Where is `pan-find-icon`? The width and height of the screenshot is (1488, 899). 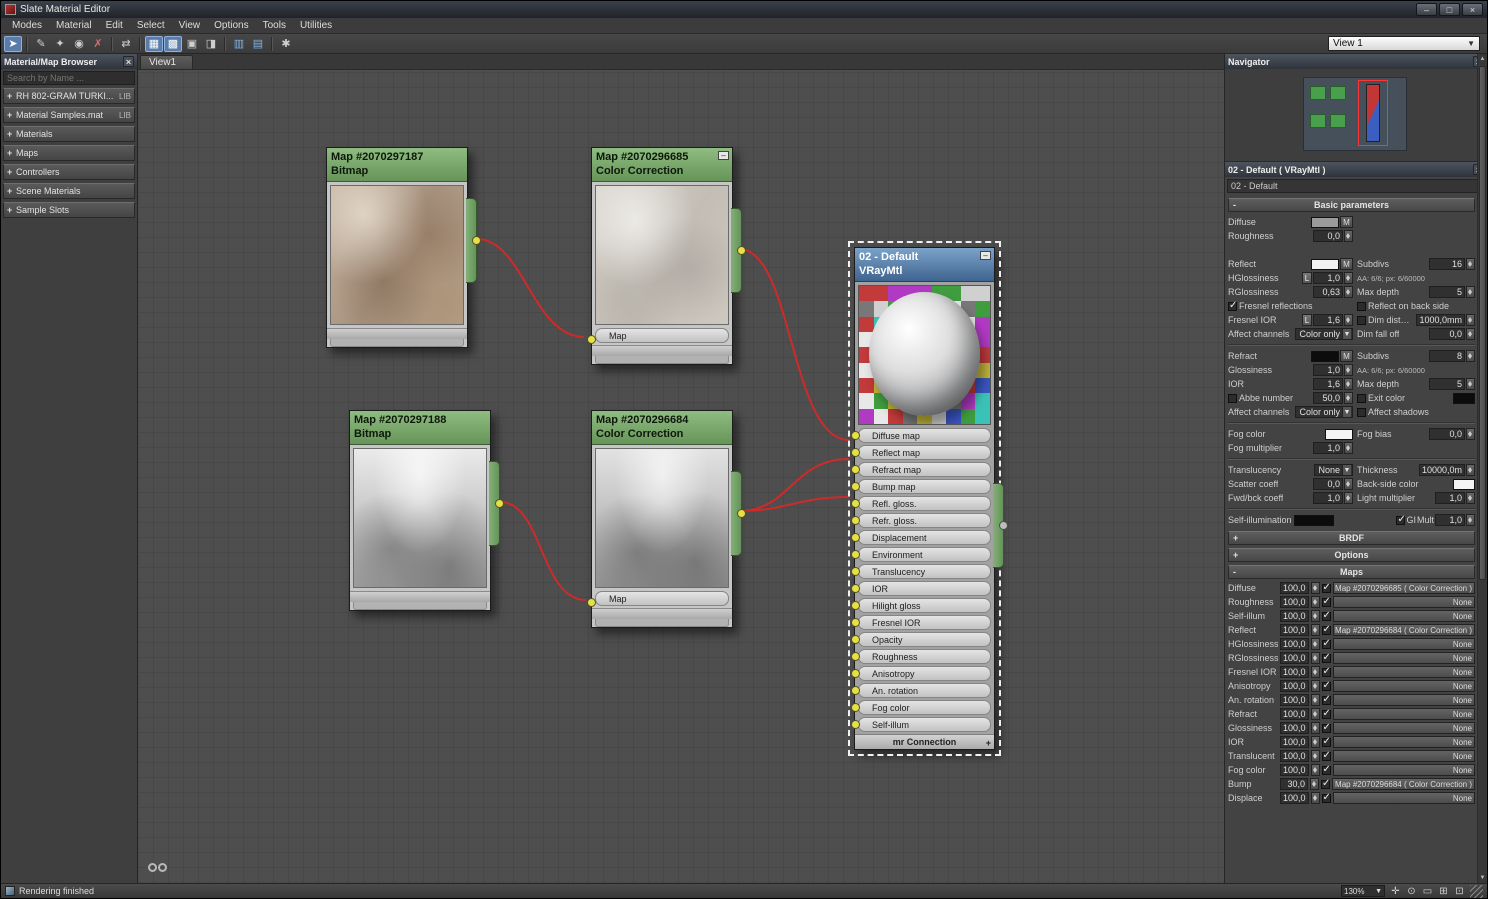
pan-find-icon is located at coordinates (159, 869).